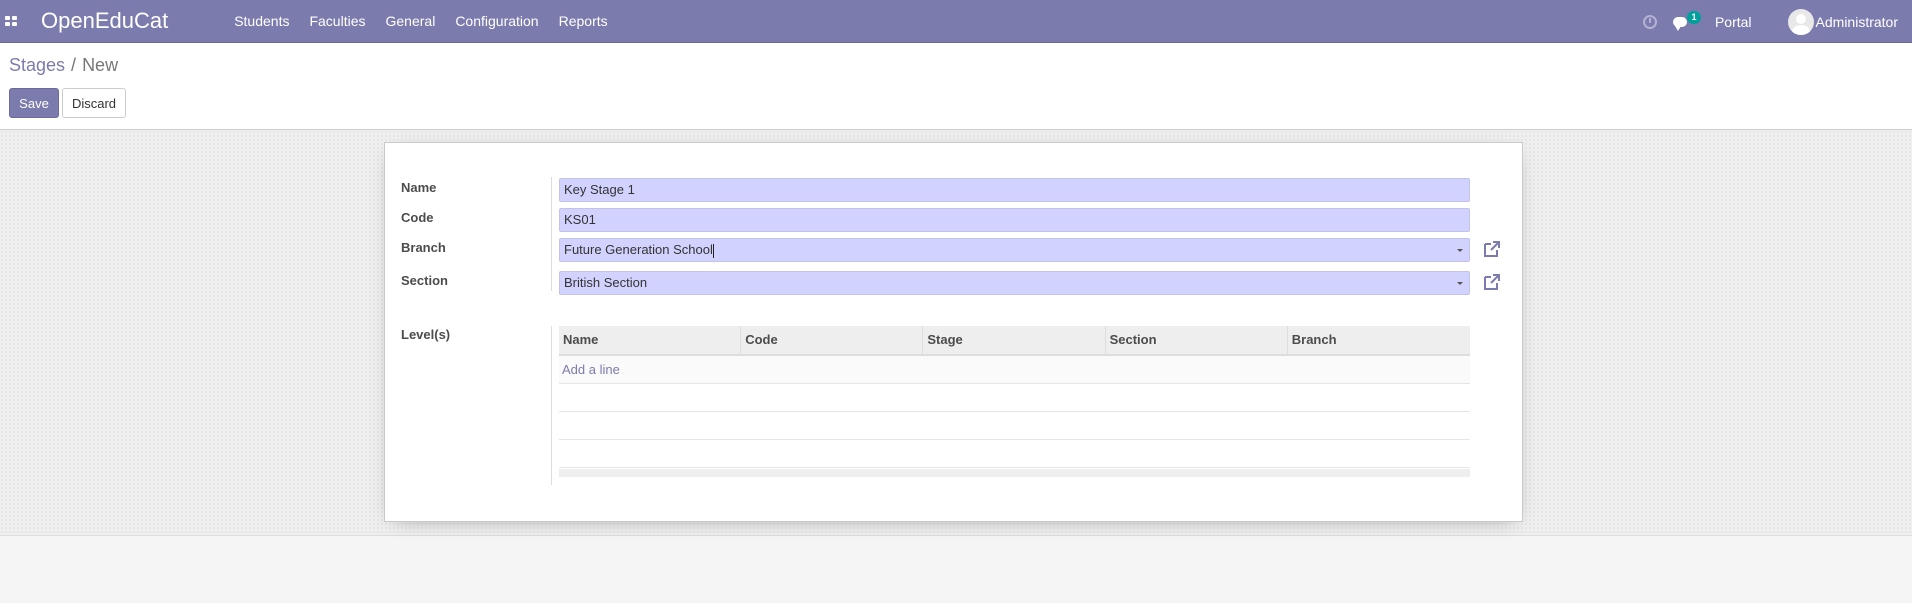  What do you see at coordinates (832, 341) in the screenshot?
I see `column-header-code: Code` at bounding box center [832, 341].